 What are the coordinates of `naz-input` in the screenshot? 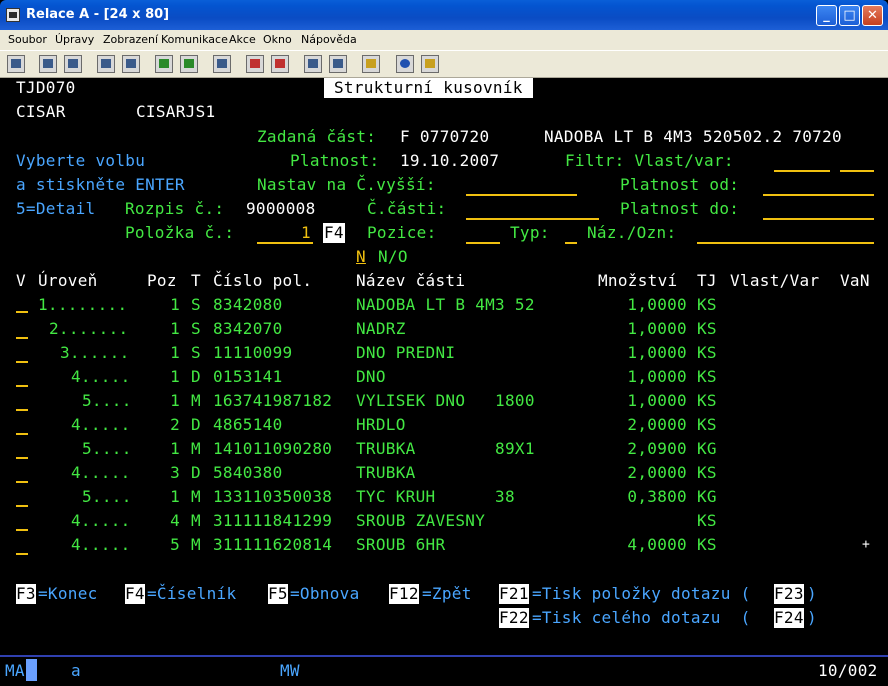 It's located at (785, 243).